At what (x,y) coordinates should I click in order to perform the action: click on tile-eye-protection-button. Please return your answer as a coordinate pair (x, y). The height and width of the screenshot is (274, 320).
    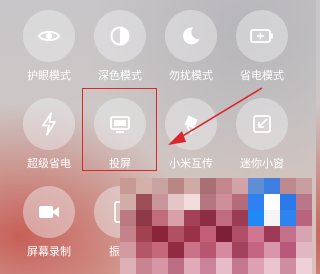
    Looking at the image, I should click on (49, 36).